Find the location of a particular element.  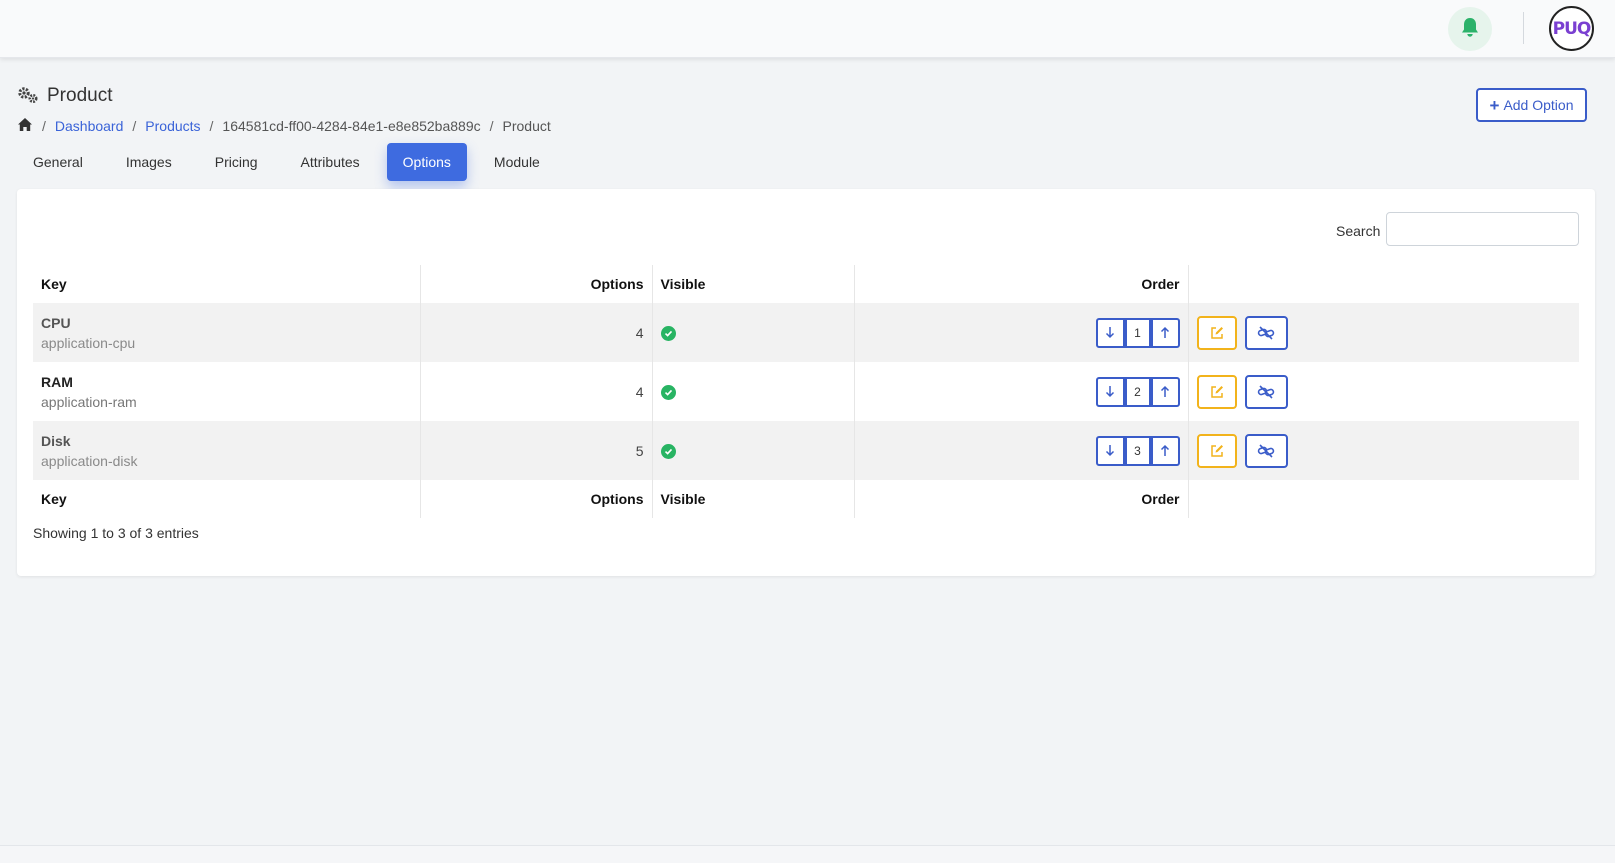

breadcrumb-current: Product is located at coordinates (526, 126).